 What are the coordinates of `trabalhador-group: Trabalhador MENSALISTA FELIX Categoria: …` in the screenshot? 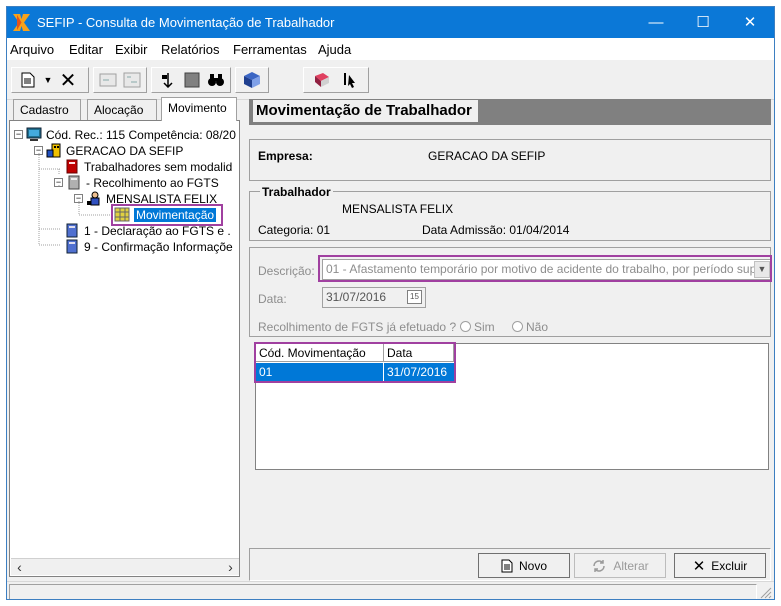 It's located at (510, 213).